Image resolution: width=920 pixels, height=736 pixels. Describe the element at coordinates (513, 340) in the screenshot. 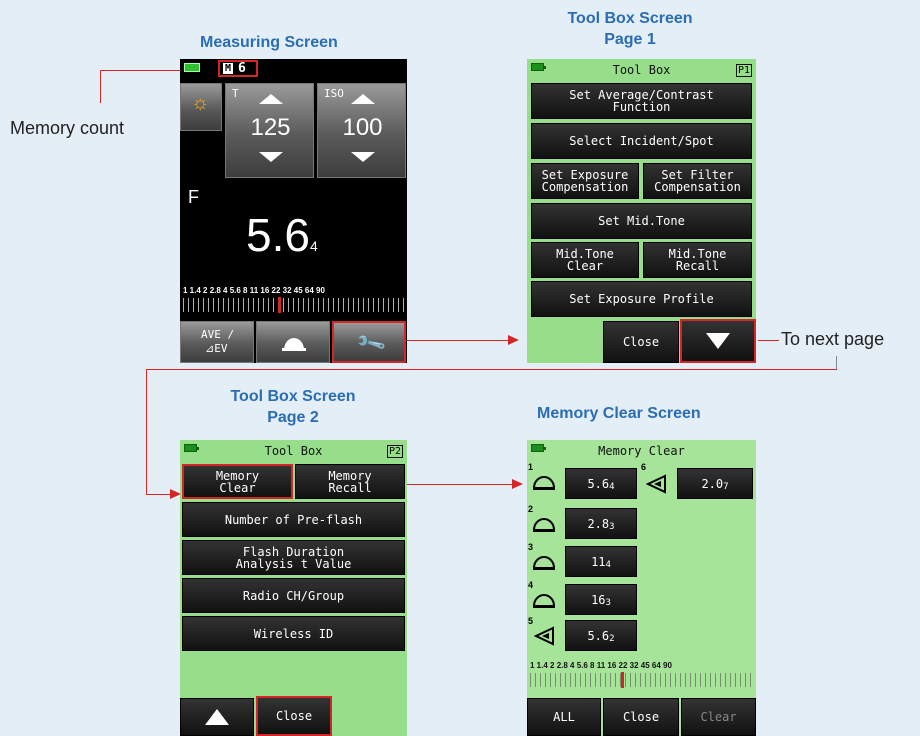

I see `tool-button-arrowhead` at that location.